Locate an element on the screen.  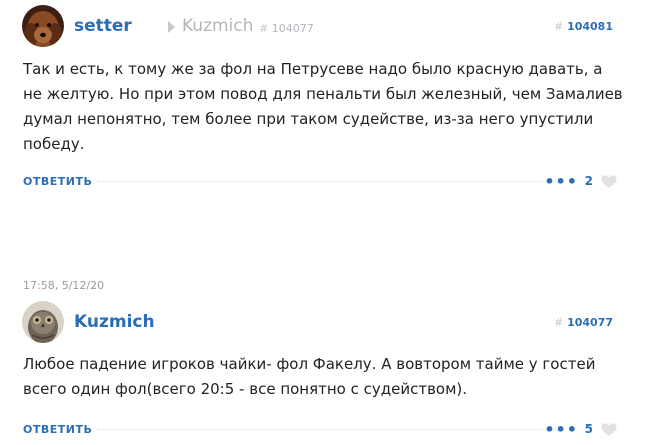
author-name: setter is located at coordinates (103, 26).